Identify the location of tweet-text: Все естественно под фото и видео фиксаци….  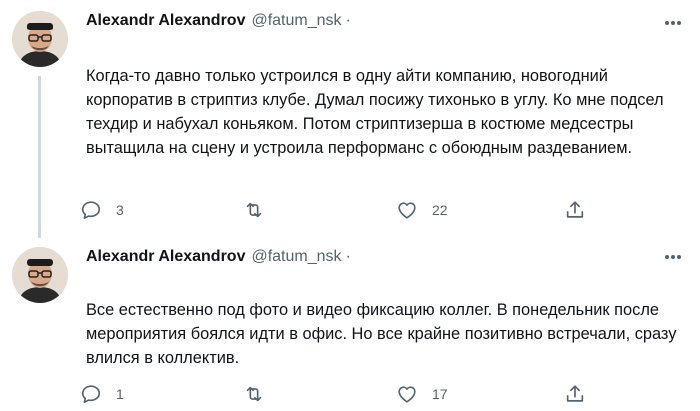
(381, 334).